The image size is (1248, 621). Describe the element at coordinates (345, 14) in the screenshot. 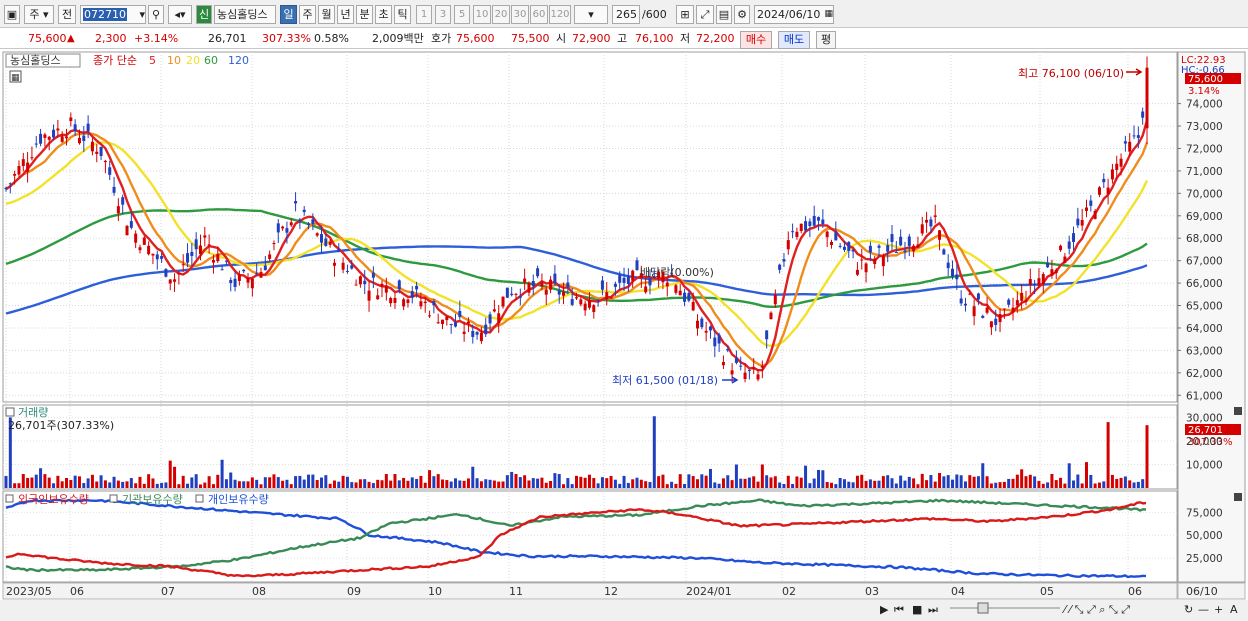

I see `period-3-button: 년` at that location.